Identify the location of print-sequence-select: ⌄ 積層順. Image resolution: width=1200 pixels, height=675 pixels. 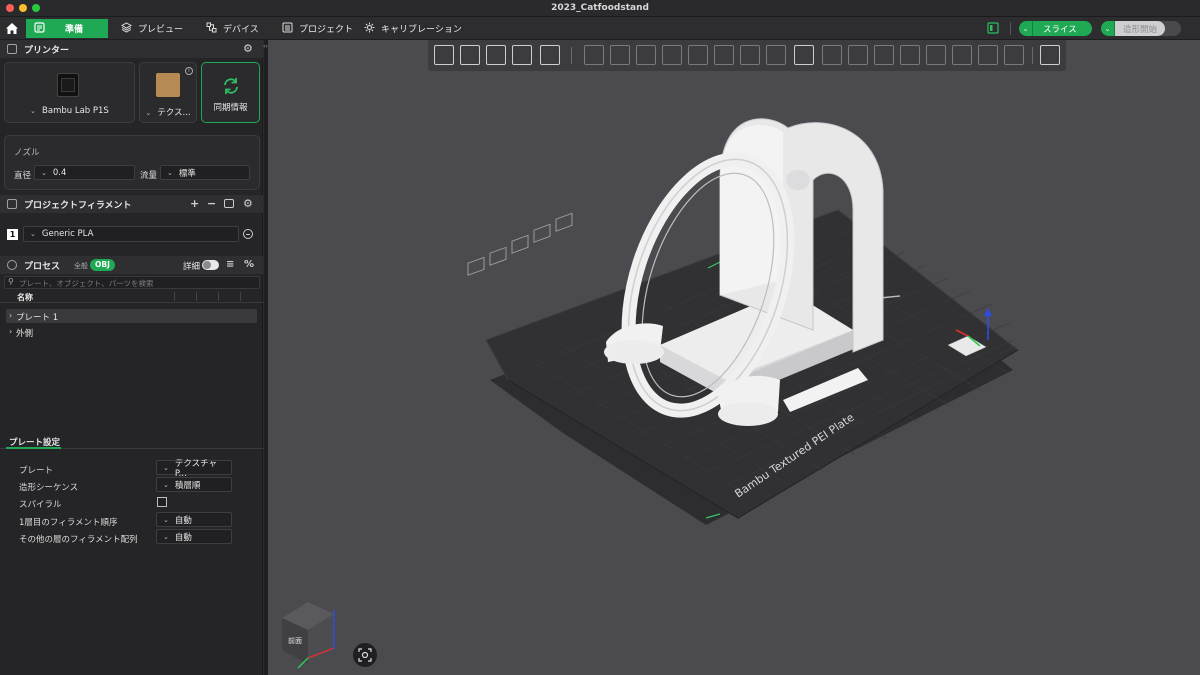
(194, 484).